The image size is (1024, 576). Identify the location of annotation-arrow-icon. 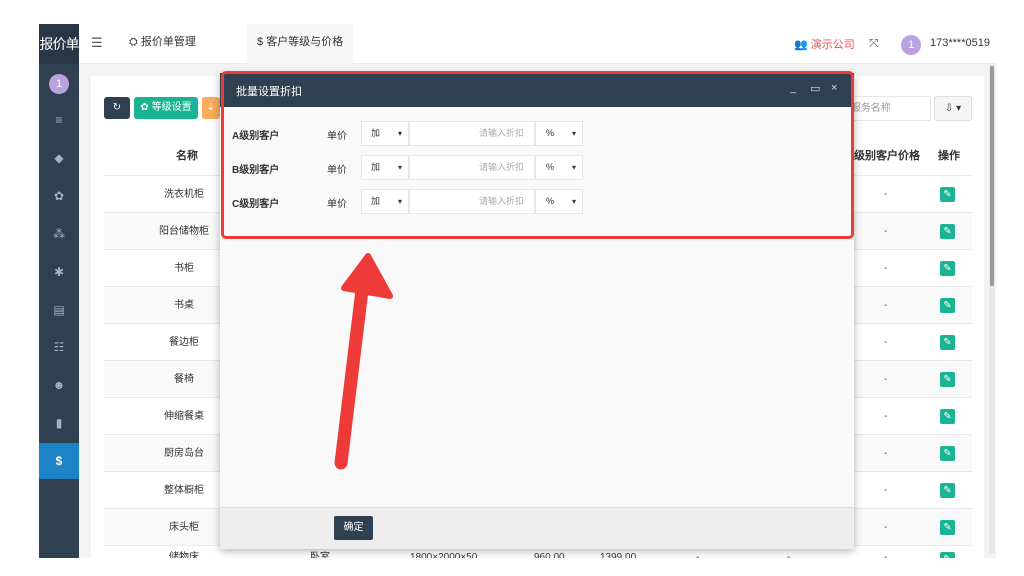
(363, 361).